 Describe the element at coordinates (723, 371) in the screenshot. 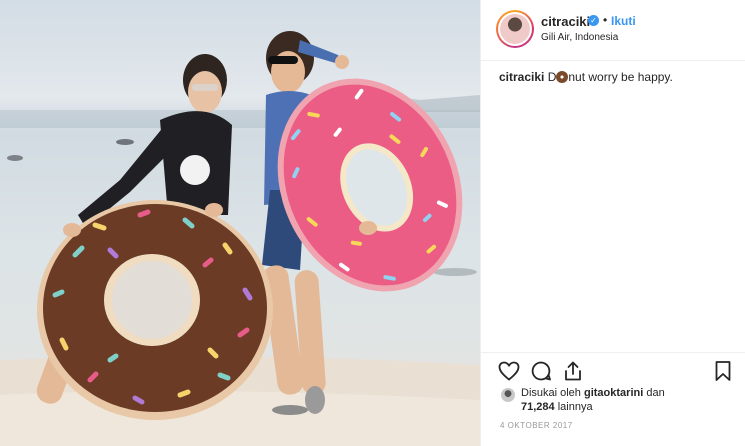

I see `bookmark-icon` at that location.